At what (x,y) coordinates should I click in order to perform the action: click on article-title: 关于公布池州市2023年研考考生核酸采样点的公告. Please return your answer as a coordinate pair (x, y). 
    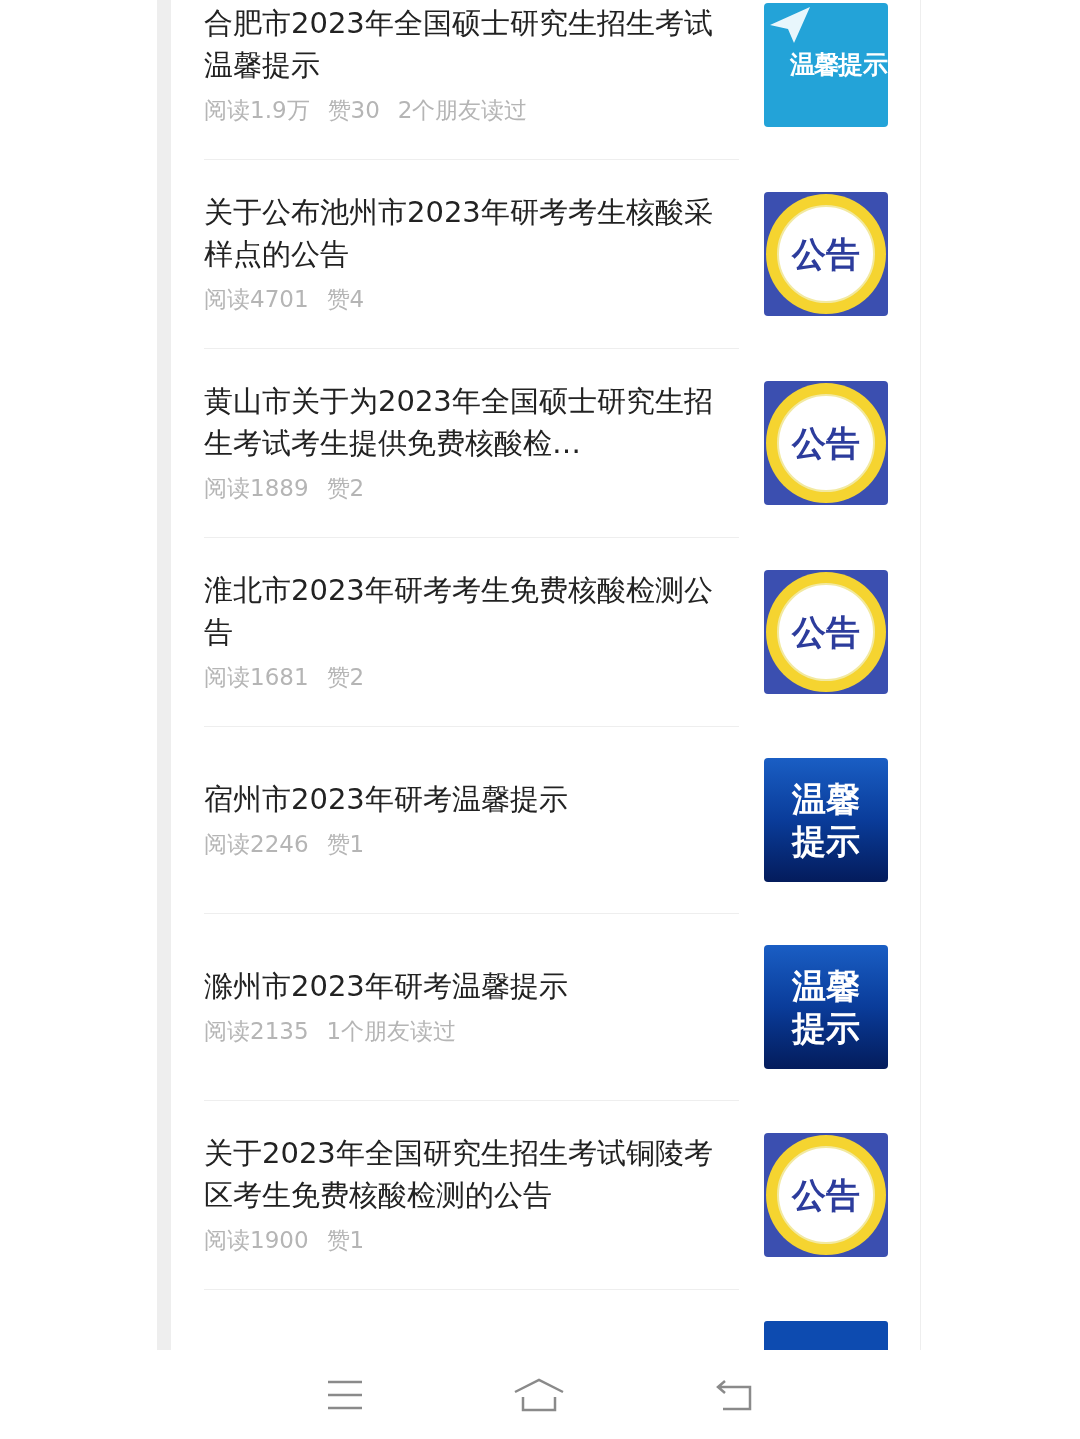
    Looking at the image, I should click on (472, 233).